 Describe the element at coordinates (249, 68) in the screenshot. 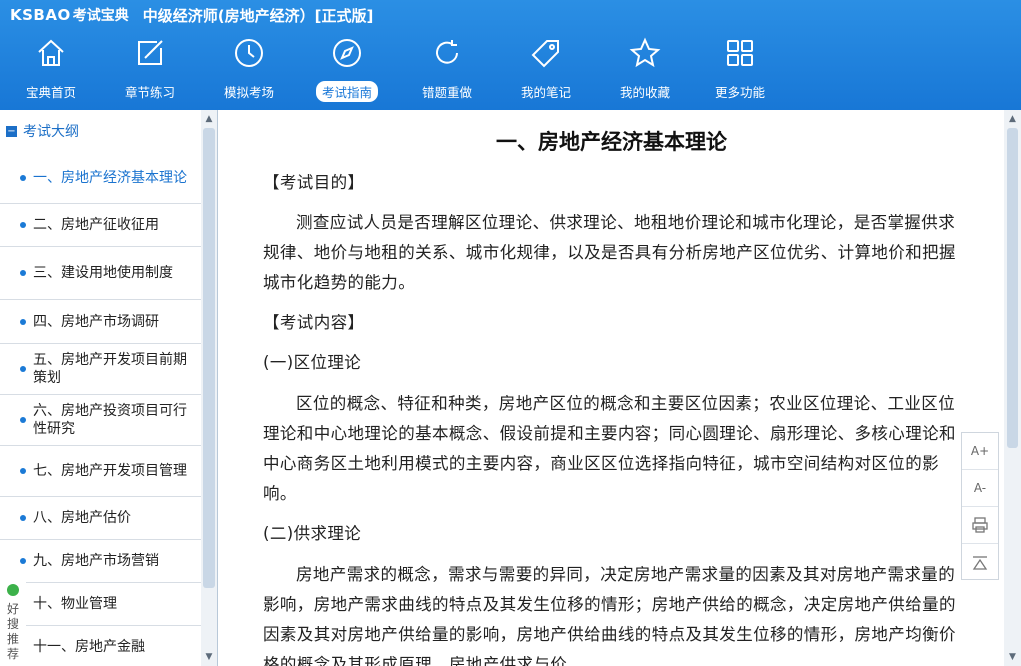

I see `nav-mock-exam: 模拟考场` at that location.